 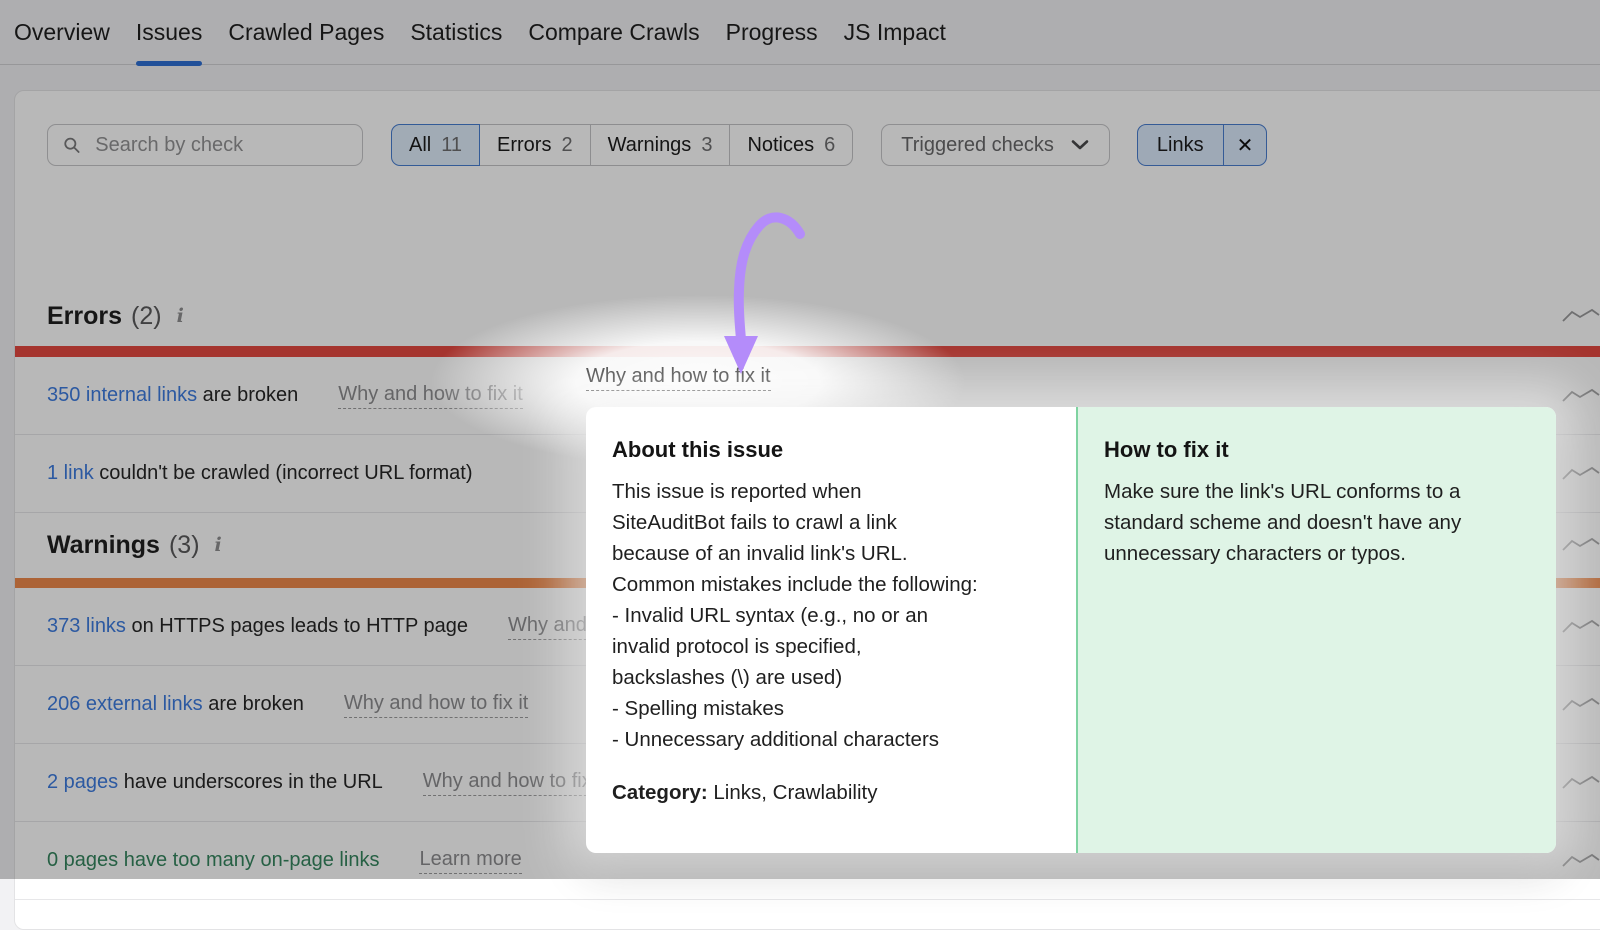 I want to click on segment-count: 2, so click(x=567, y=144).